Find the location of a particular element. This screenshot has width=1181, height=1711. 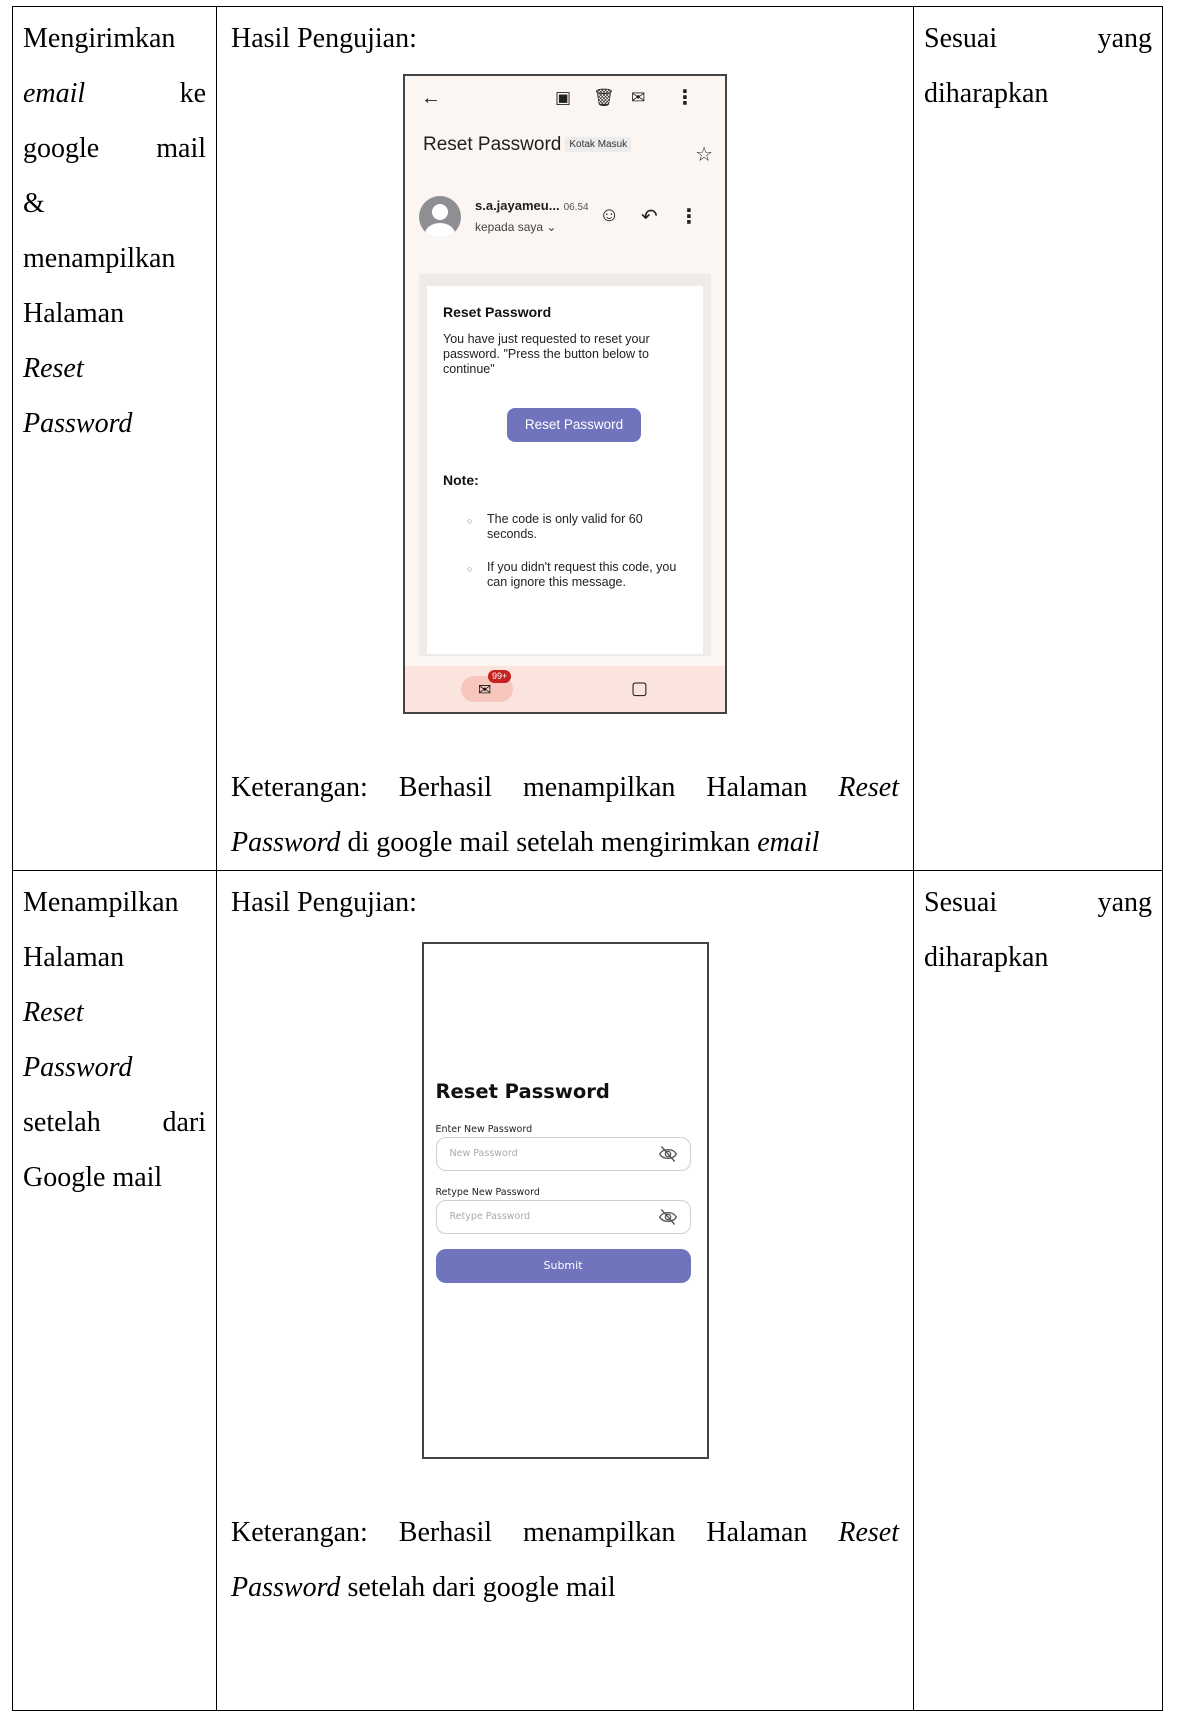

scenario-word: google is located at coordinates (61, 148).